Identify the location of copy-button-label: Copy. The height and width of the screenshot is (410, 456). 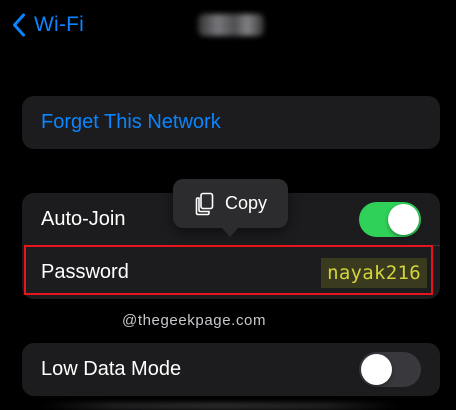
(246, 203).